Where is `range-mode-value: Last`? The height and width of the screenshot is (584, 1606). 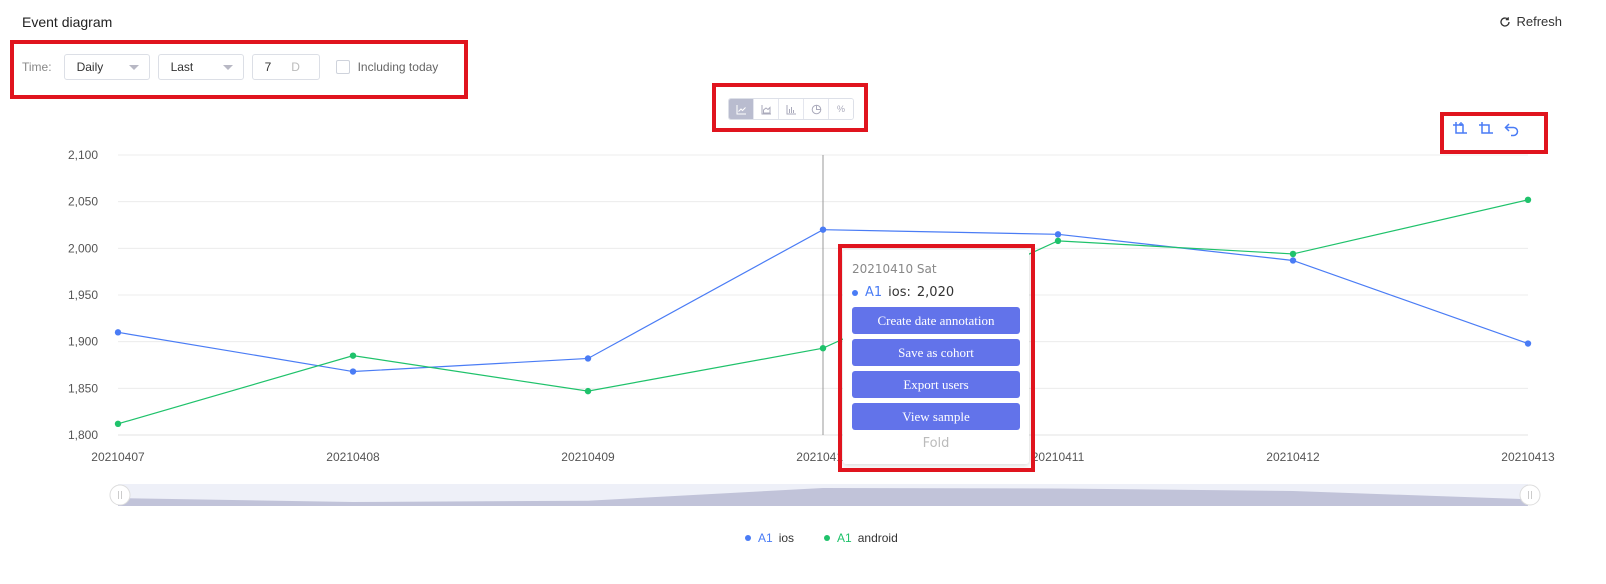
range-mode-value: Last is located at coordinates (182, 67).